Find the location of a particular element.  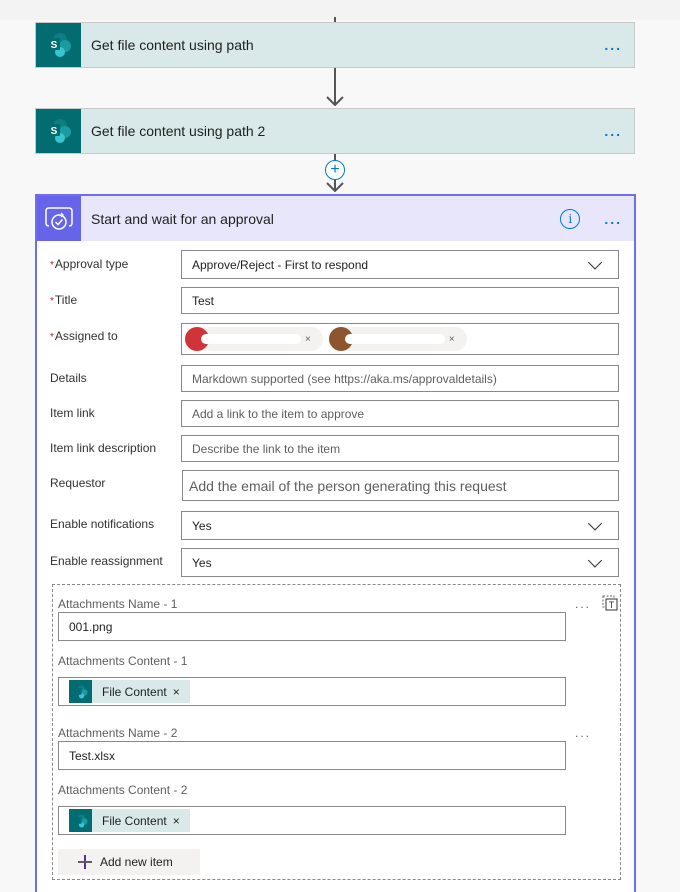

info-glyph: i is located at coordinates (570, 218).